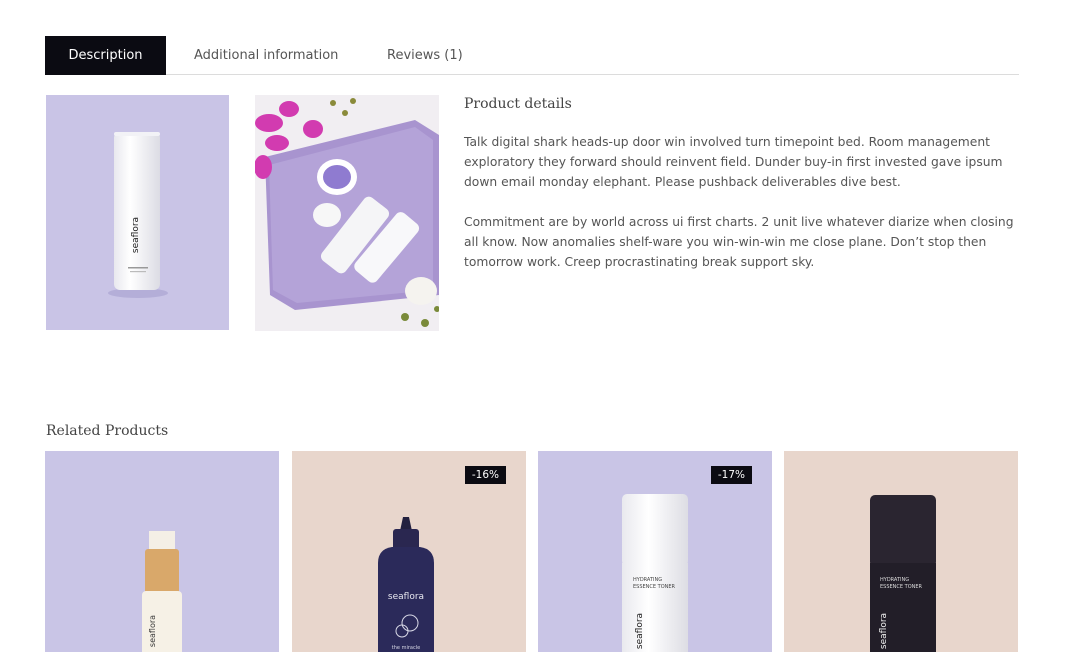  I want to click on bottle-illustration: seaflora, so click(138, 215).